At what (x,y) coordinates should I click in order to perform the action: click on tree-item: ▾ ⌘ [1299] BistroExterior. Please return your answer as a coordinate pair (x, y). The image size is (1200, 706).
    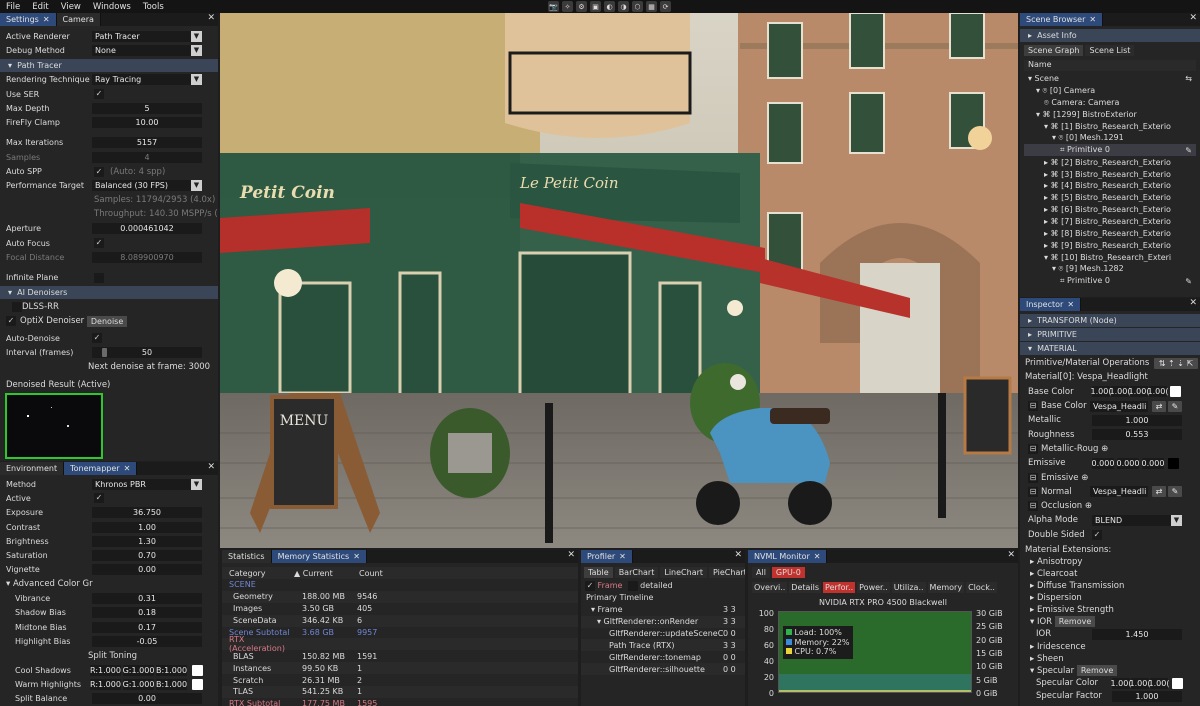
    Looking at the image, I should click on (1110, 115).